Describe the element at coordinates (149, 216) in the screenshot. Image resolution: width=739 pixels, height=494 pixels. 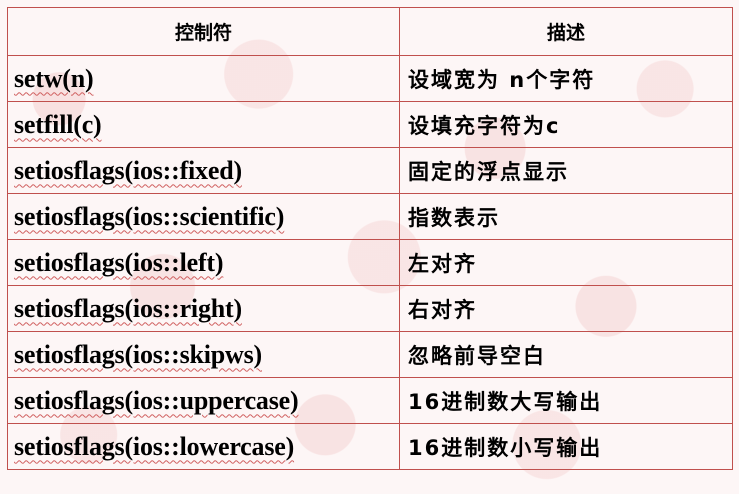
I see `control-text: setiosflags(ios::scientific)` at that location.